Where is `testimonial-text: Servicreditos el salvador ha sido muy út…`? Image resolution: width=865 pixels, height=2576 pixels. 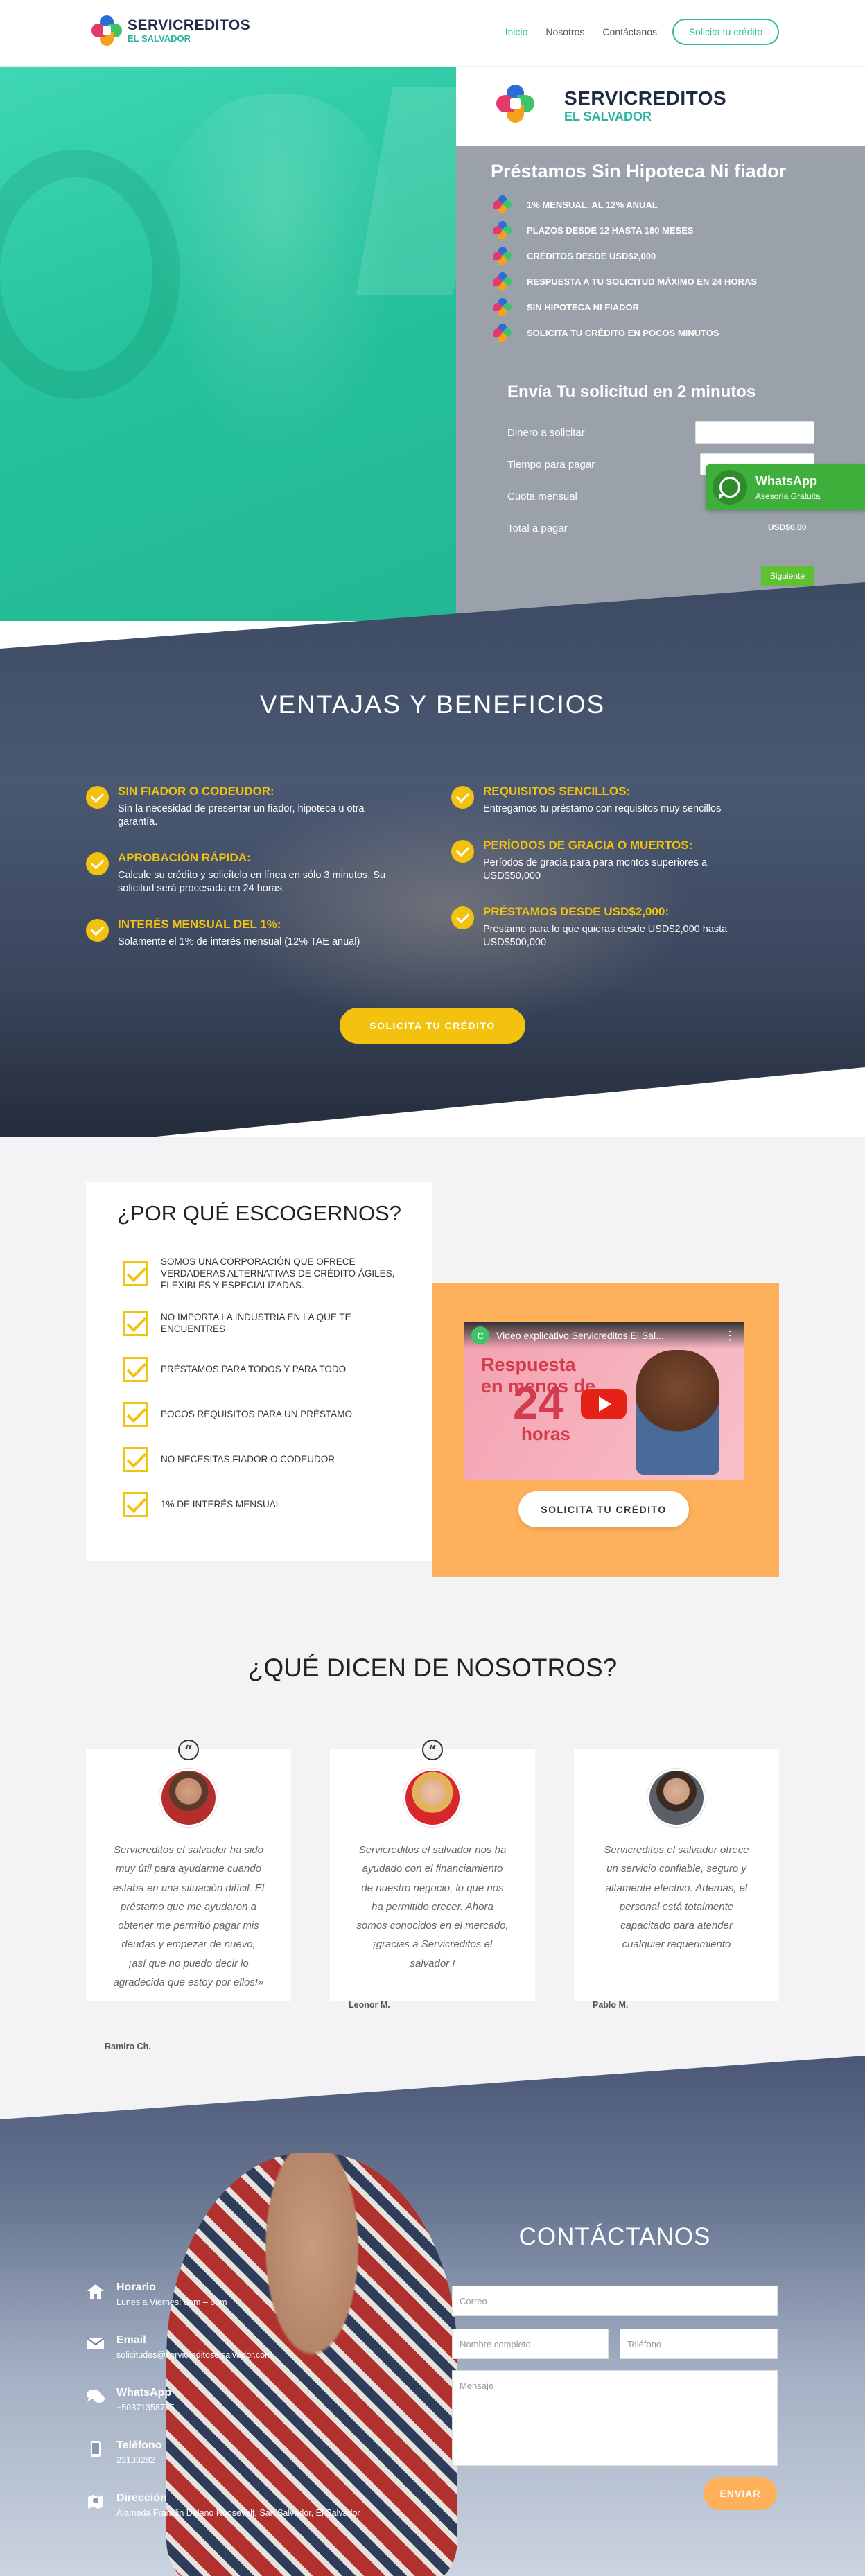 testimonial-text: Servicreditos el salvador ha sido muy út… is located at coordinates (188, 1916).